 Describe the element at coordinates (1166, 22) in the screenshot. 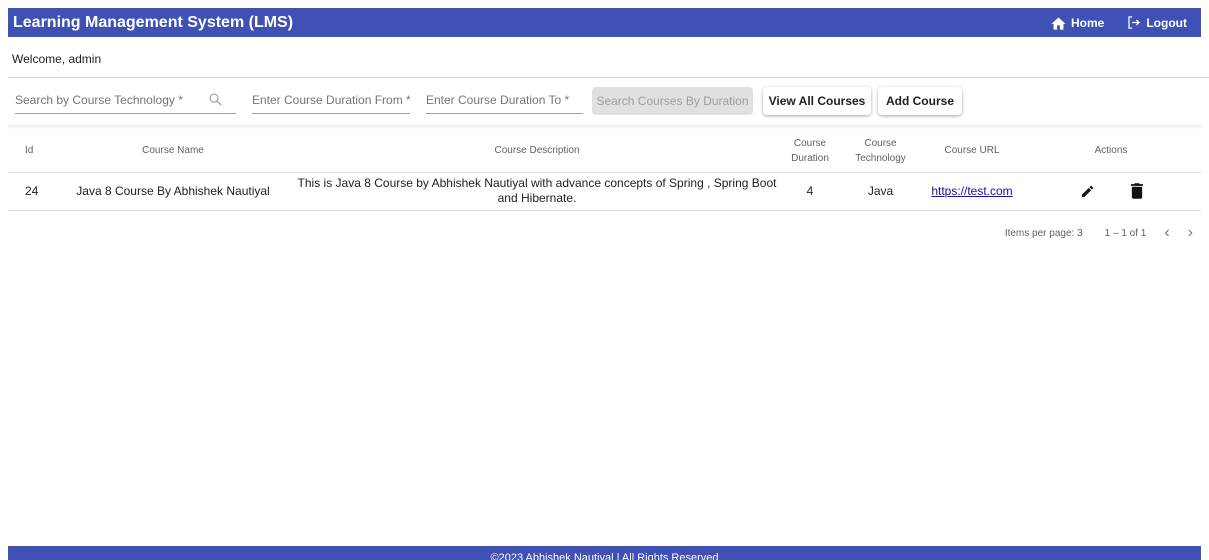

I see `logout-label: Logout` at that location.